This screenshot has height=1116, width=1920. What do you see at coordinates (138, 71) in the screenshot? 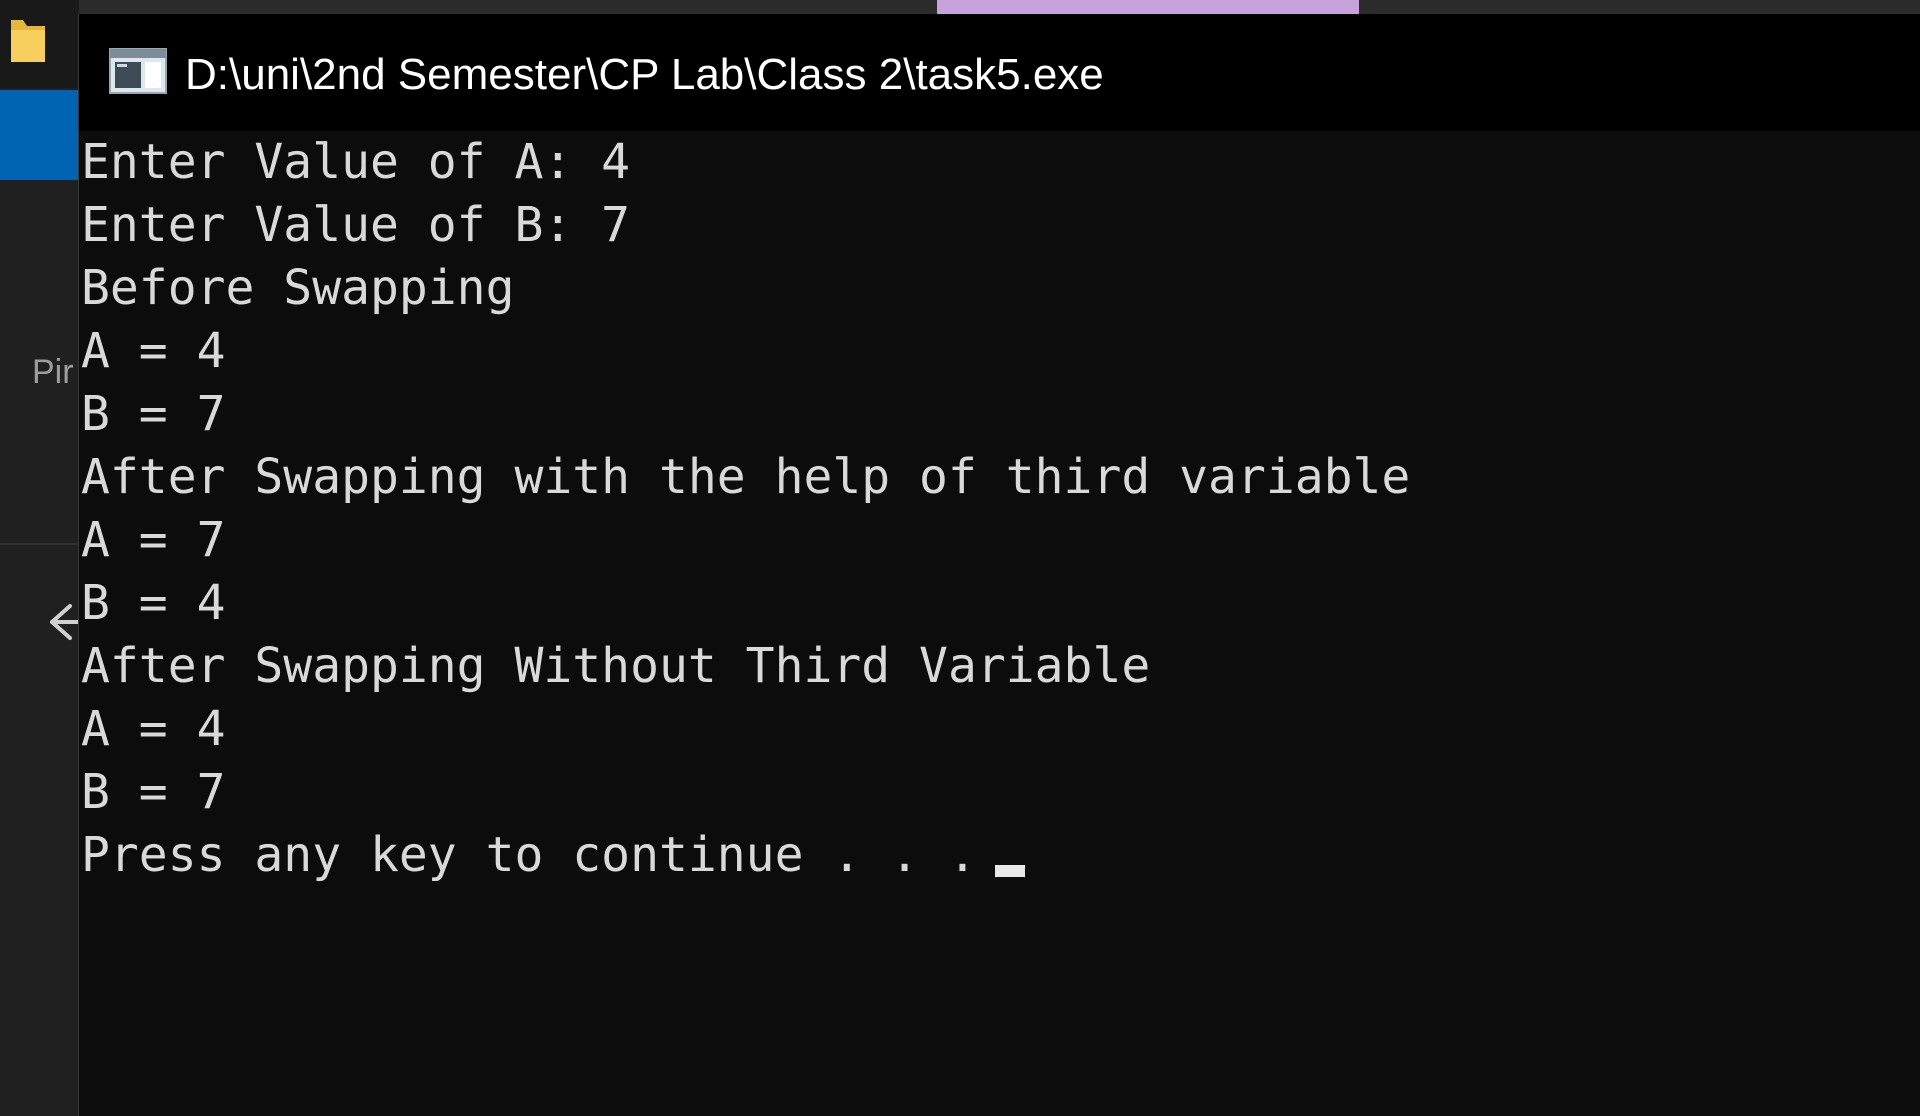
I see `console-window-icon` at bounding box center [138, 71].